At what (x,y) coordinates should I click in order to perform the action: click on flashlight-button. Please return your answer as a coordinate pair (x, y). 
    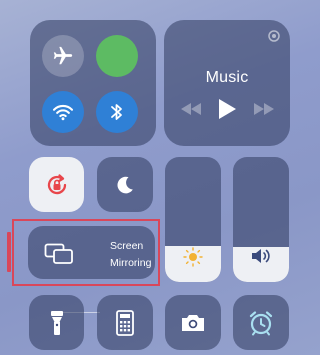
    Looking at the image, I should click on (56, 322).